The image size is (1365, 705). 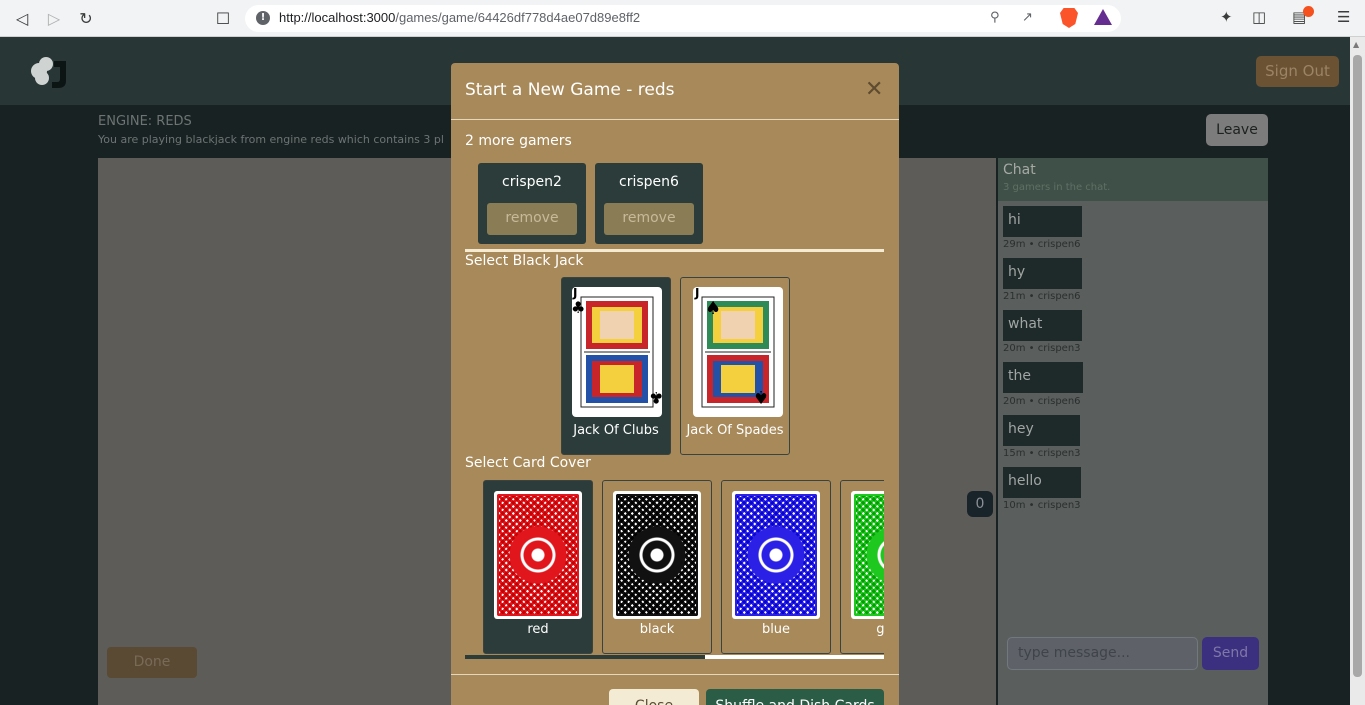 I want to click on count-badge: 0, so click(x=980, y=504).